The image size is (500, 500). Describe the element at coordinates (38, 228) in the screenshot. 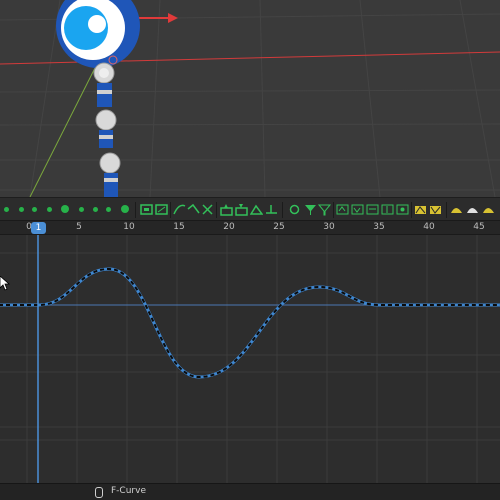

I see `current-frame-indicator: 1` at that location.